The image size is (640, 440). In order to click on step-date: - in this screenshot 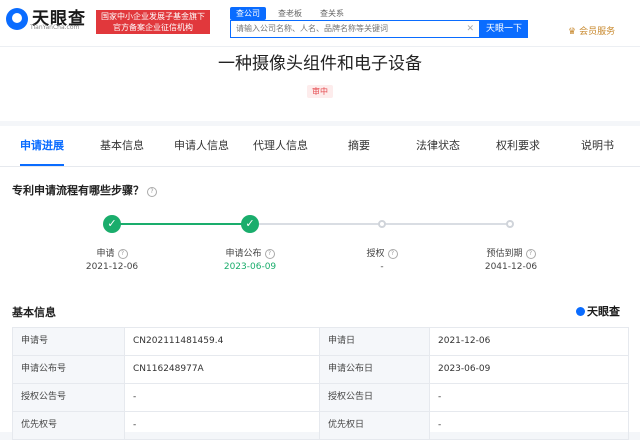, I will do `click(382, 267)`.